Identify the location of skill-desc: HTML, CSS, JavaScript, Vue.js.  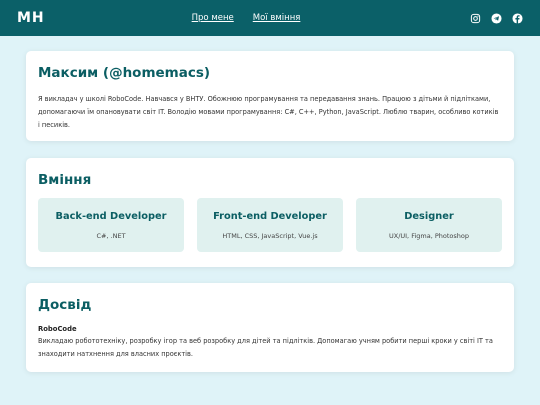
(270, 235).